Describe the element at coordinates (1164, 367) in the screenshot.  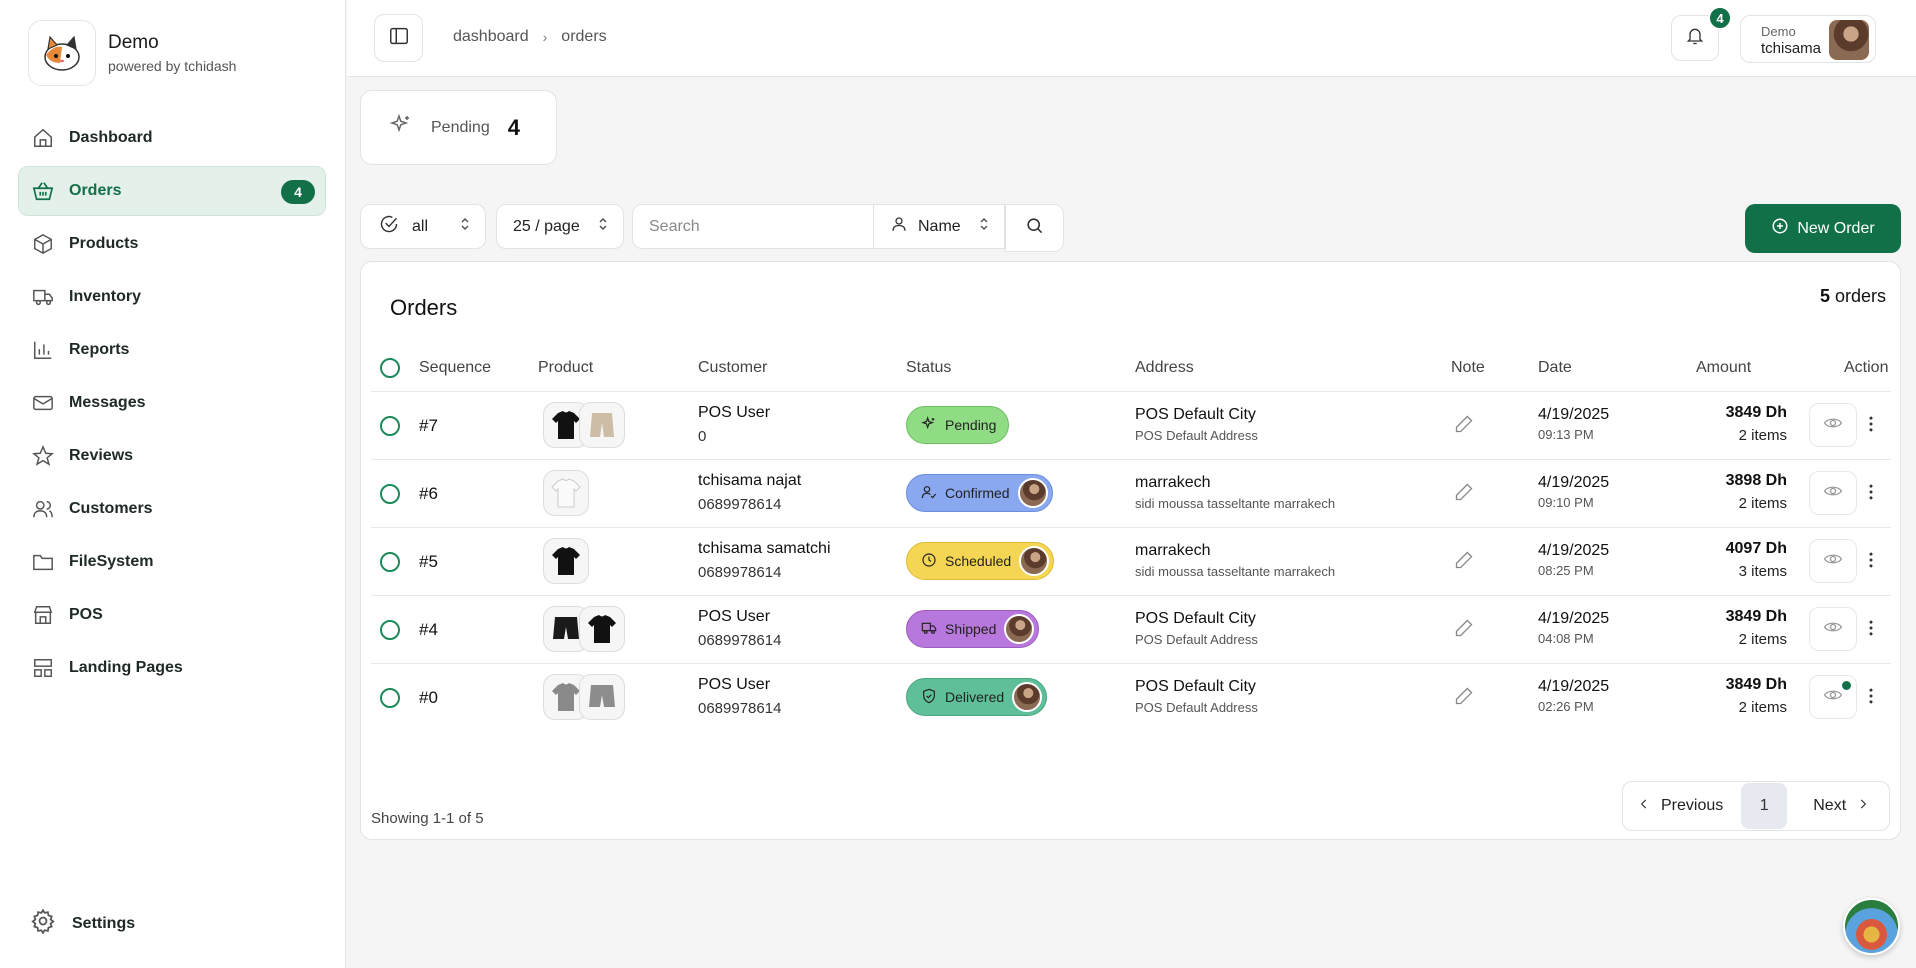
I see `col-address: Address` at that location.